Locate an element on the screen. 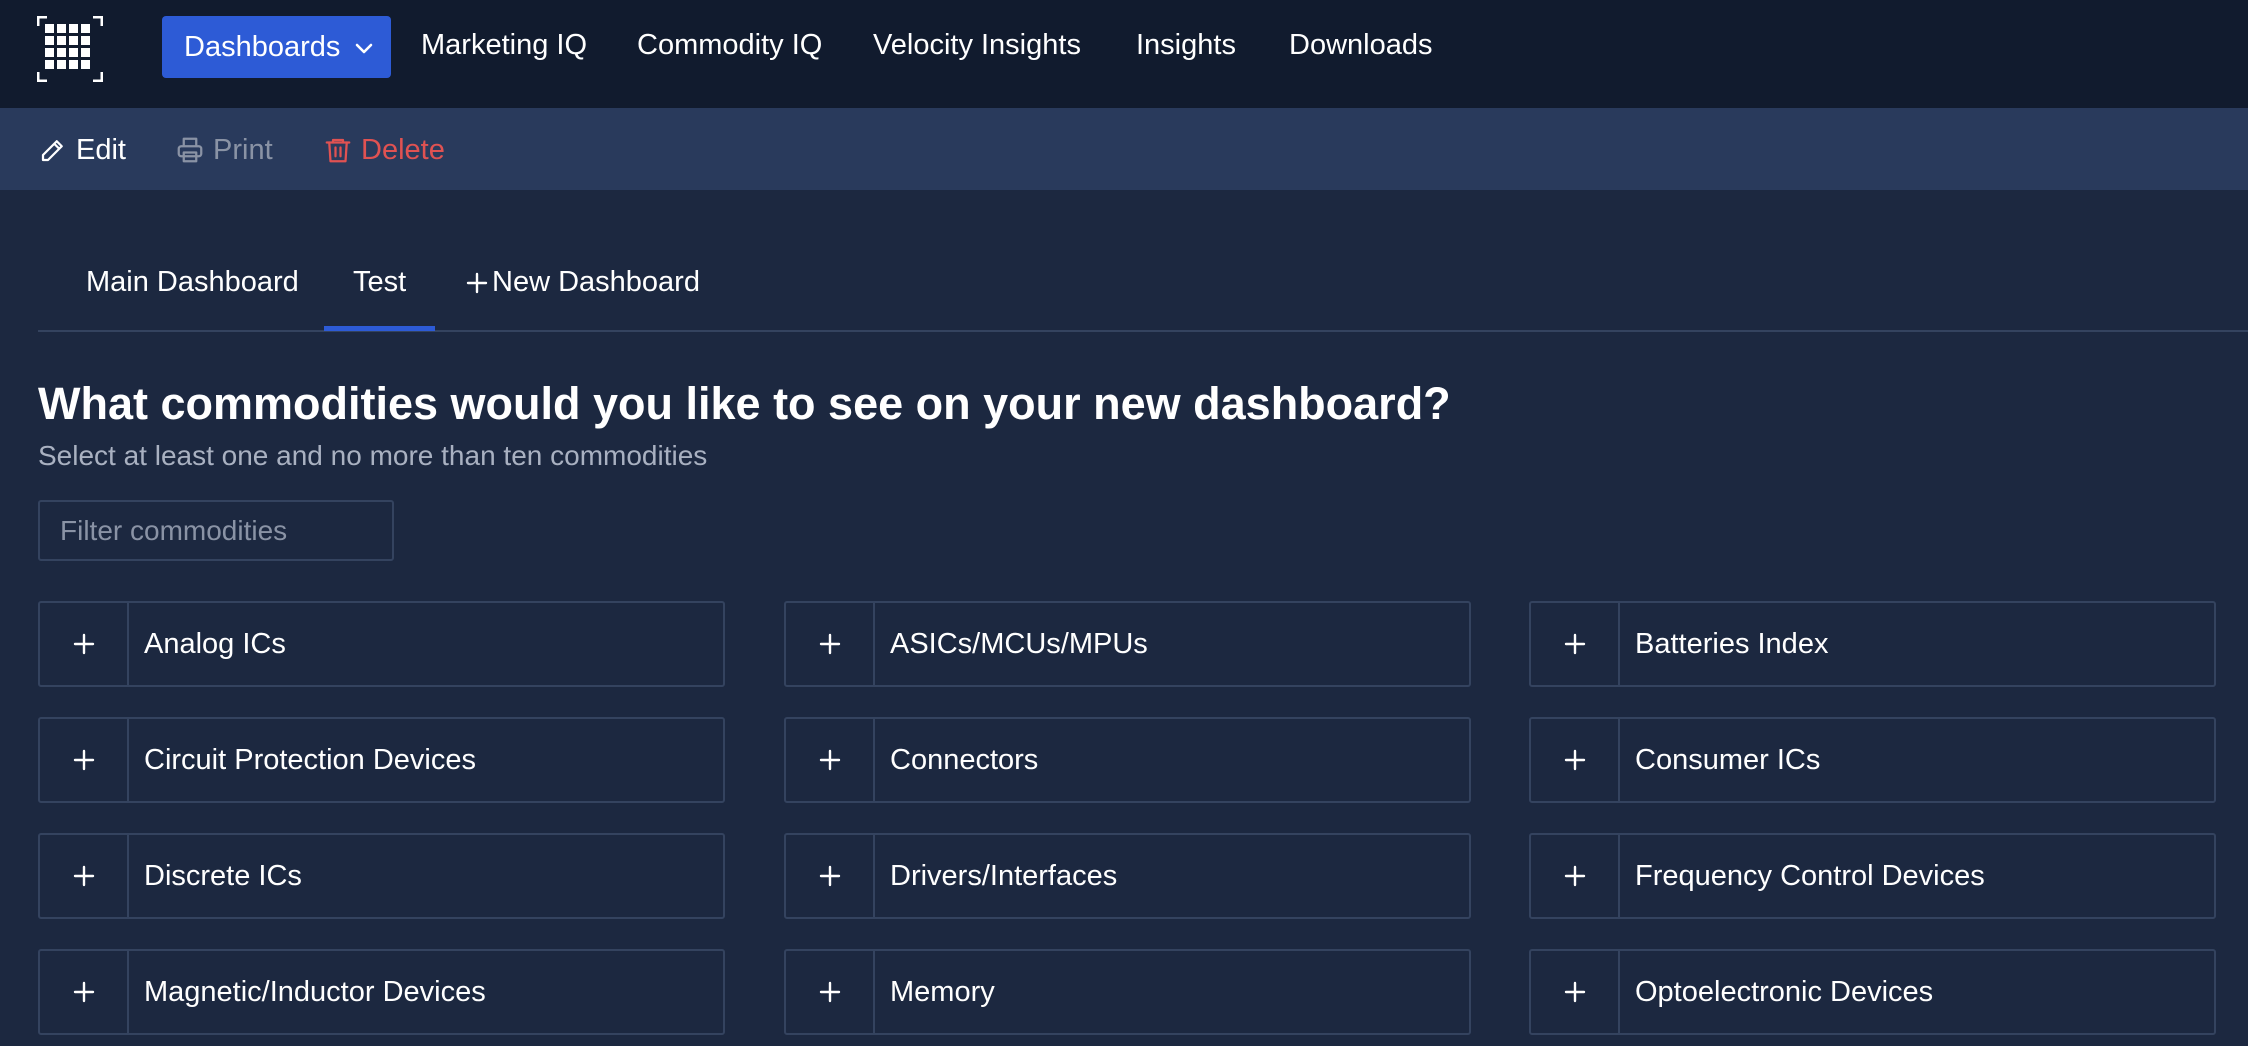 This screenshot has height=1046, width=2248. delete-label: Delete is located at coordinates (403, 149).